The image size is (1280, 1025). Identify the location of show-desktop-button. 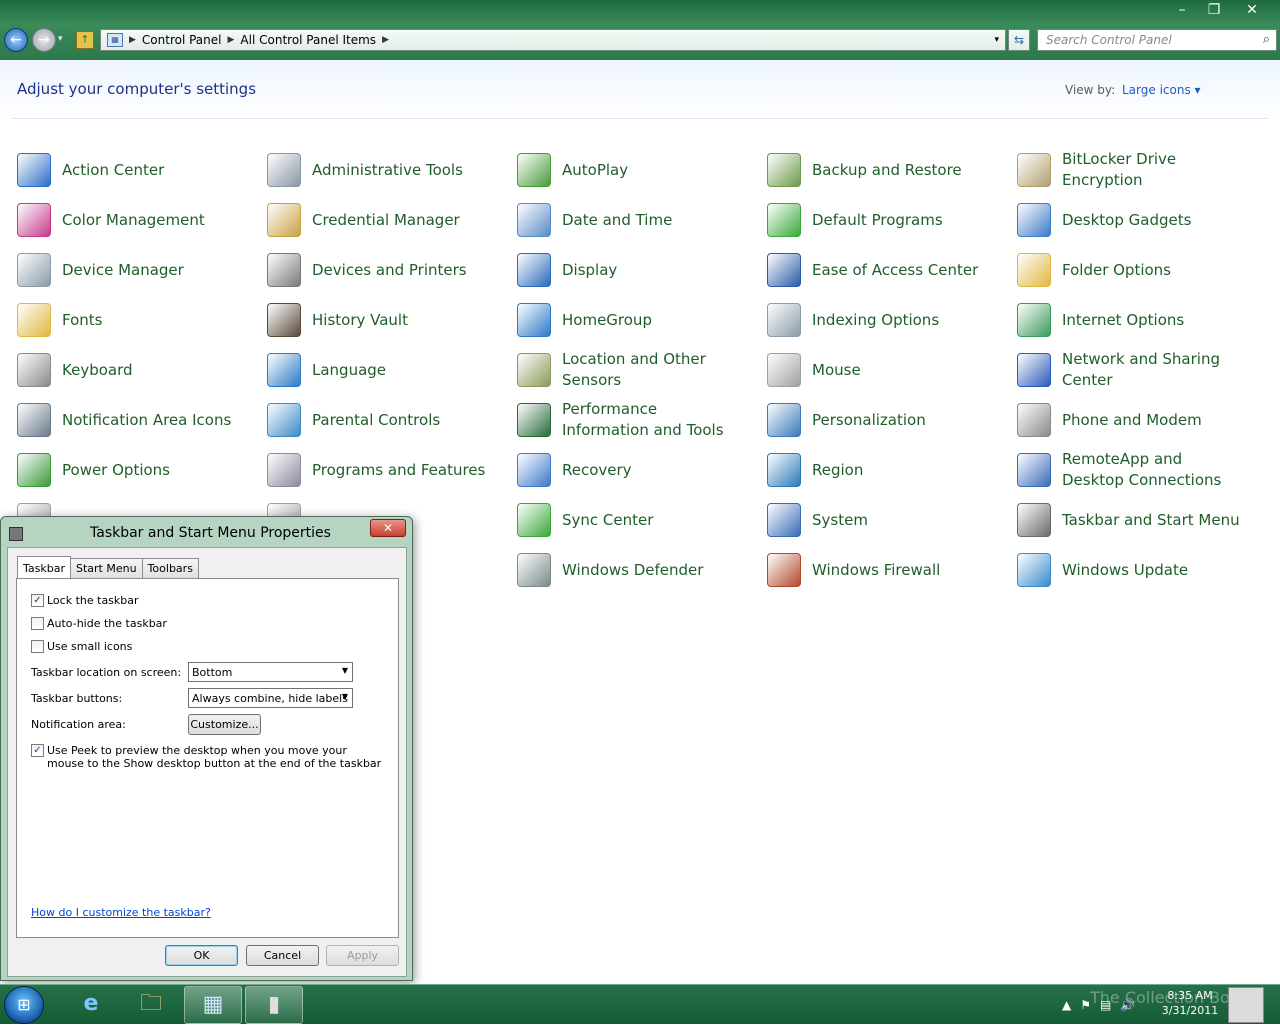
(1246, 1005).